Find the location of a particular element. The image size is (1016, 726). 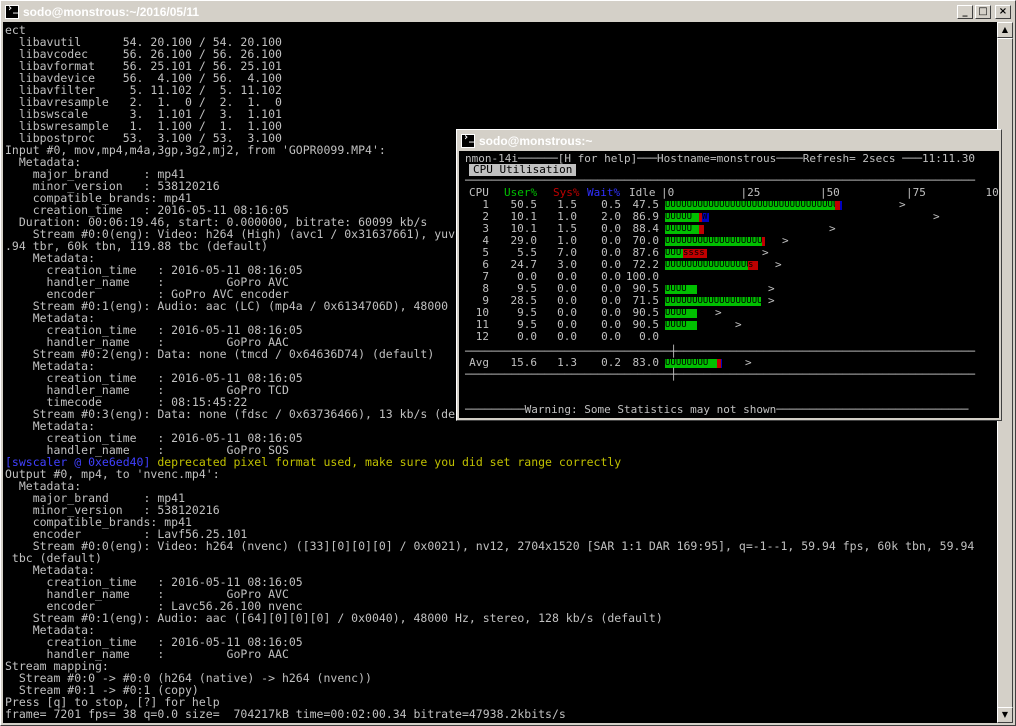

main-title-bar: sodo@monstrous:~/2016/05/11 _ □ × is located at coordinates (508, 12).